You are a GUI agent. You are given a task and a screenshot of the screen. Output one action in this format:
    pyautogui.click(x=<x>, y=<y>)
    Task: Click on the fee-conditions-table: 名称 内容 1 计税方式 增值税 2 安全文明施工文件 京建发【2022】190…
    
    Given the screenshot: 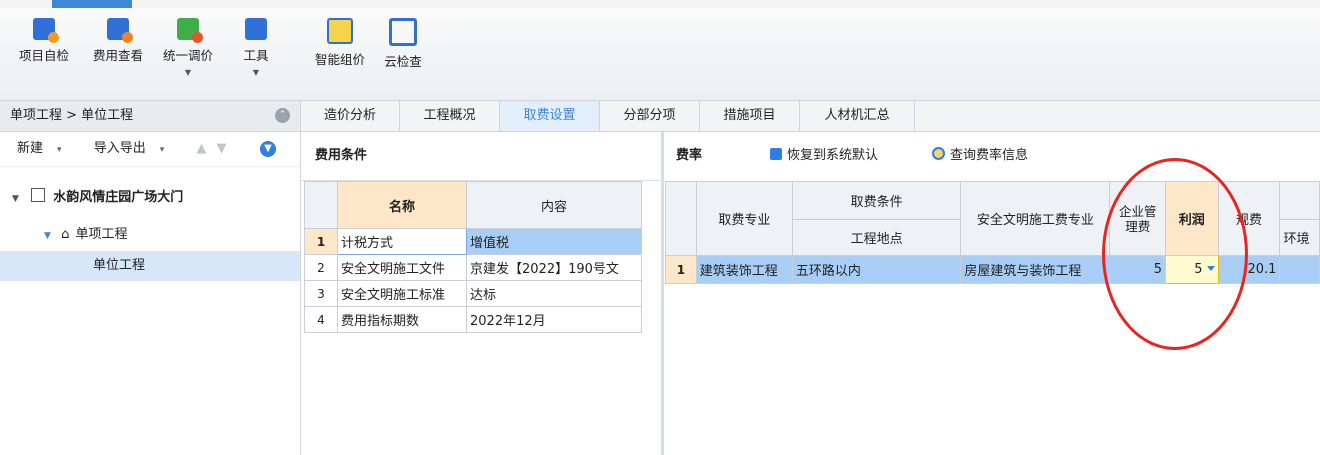 What is the action you would take?
    pyautogui.click(x=473, y=257)
    